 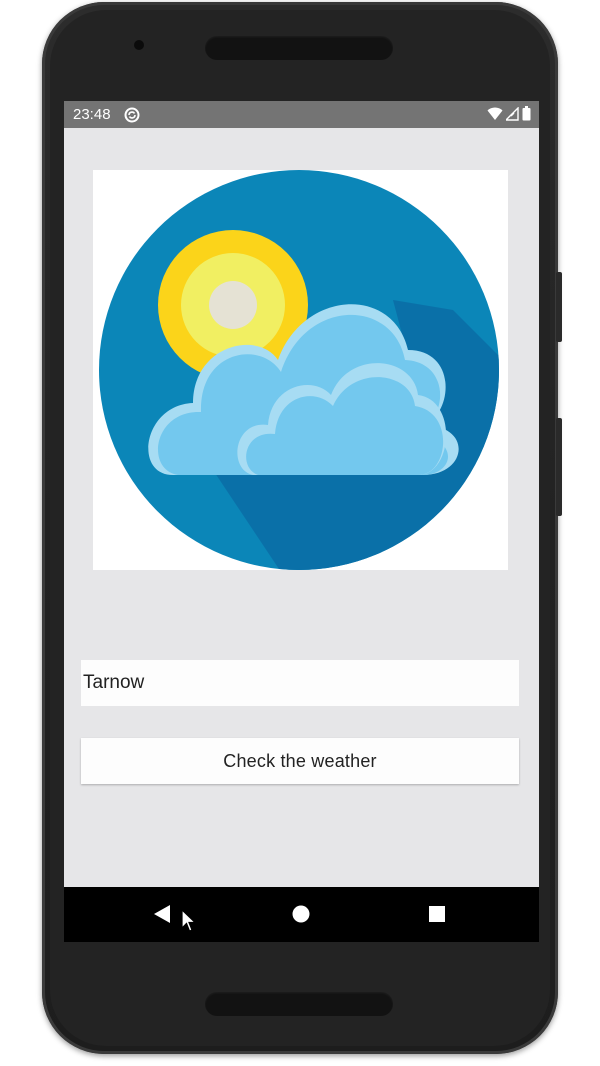 I want to click on recents-icon, so click(x=437, y=914).